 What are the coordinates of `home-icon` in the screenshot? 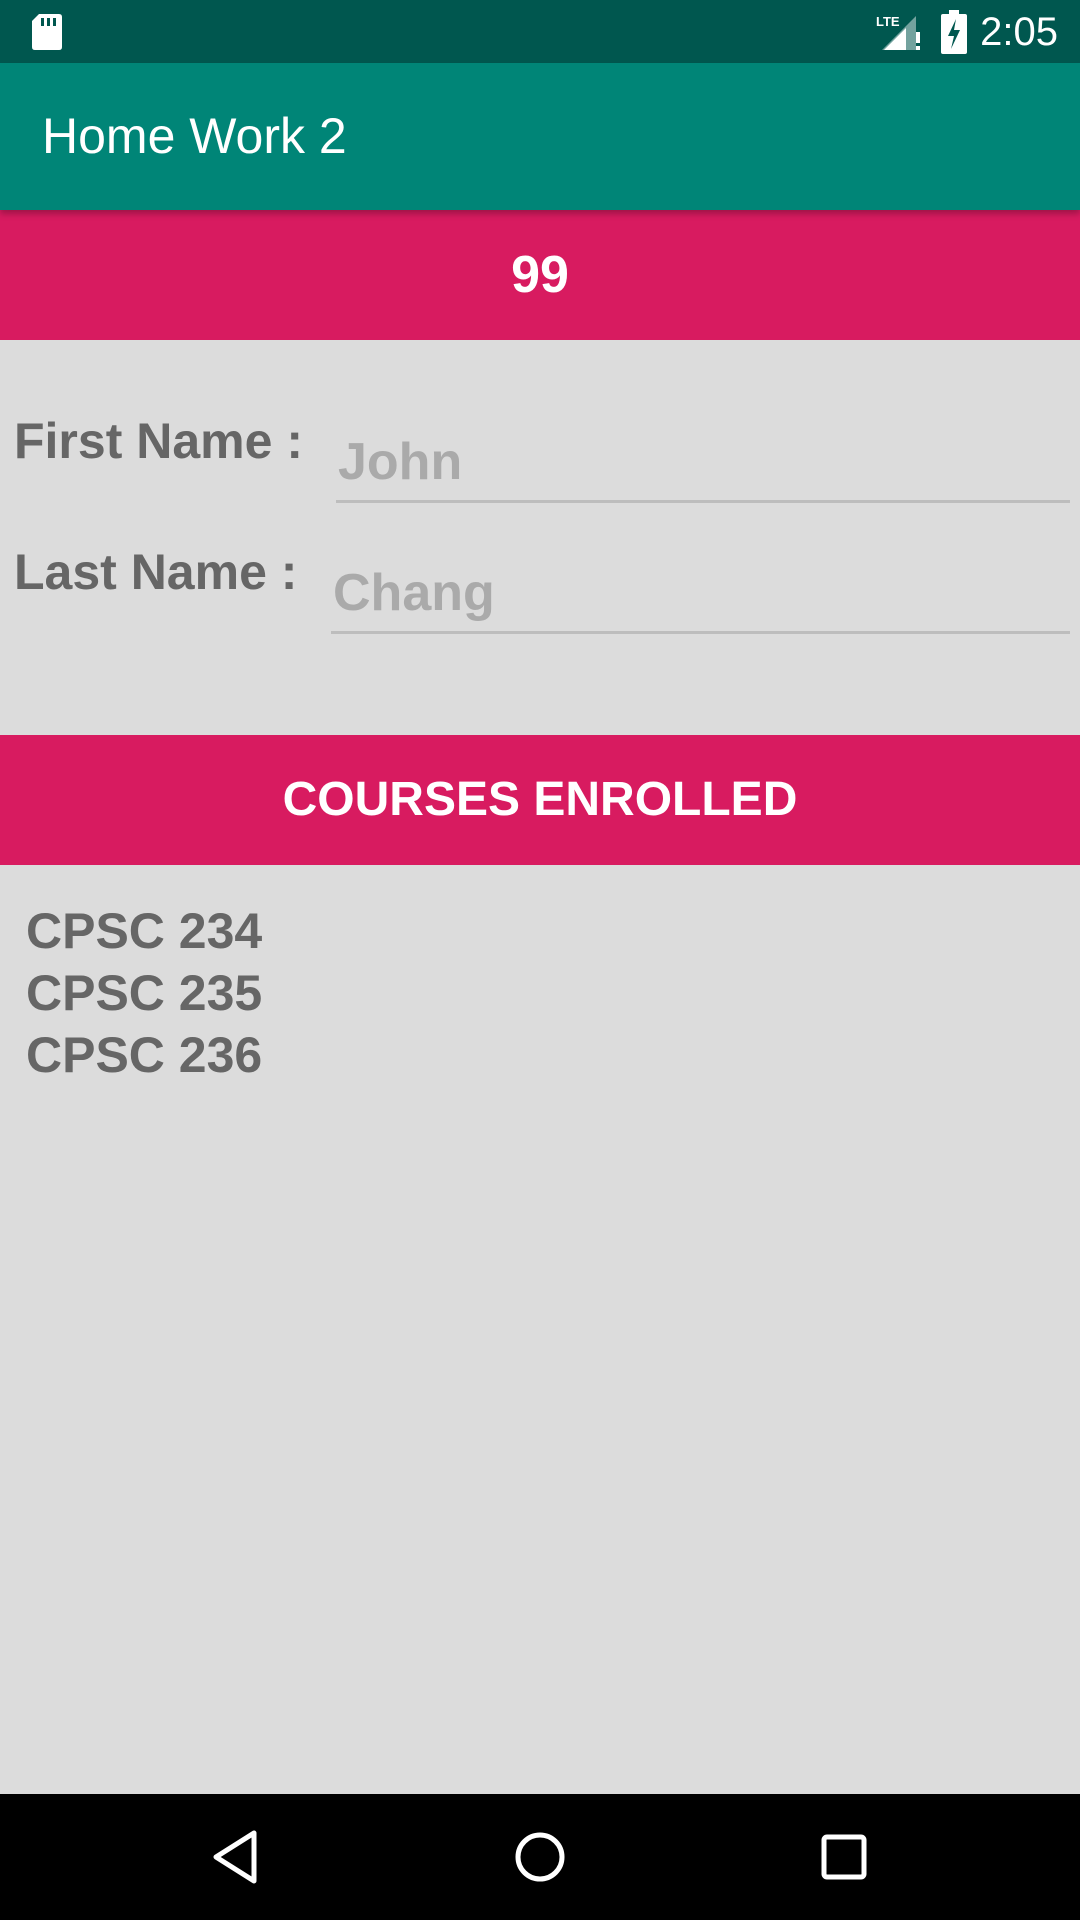 It's located at (540, 1857).